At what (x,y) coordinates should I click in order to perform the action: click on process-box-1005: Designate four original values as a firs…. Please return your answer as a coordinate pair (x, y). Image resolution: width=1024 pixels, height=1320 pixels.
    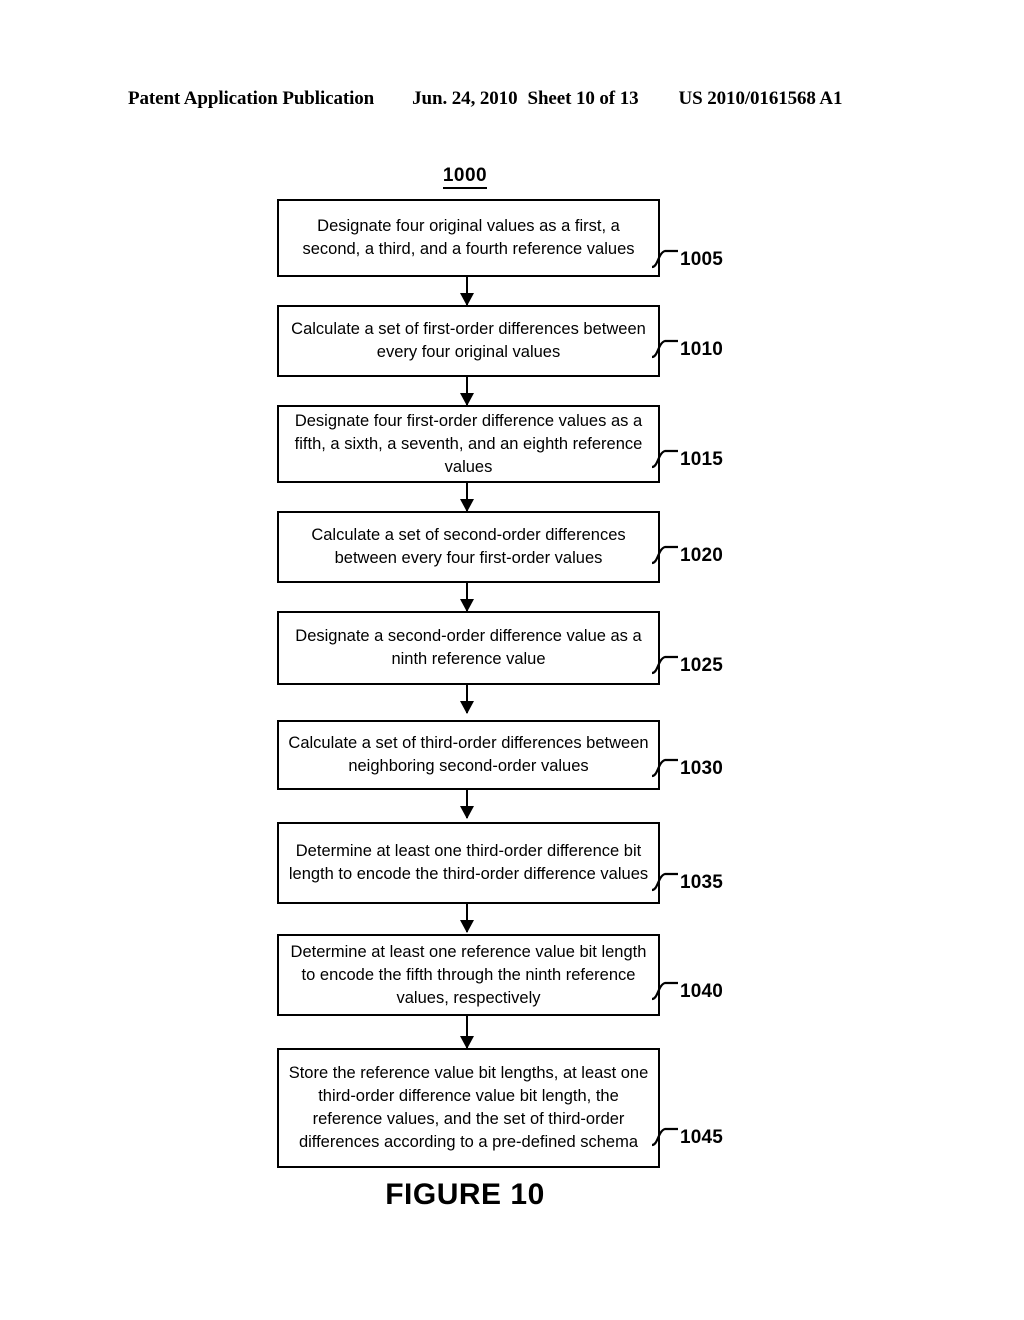
    Looking at the image, I should click on (468, 238).